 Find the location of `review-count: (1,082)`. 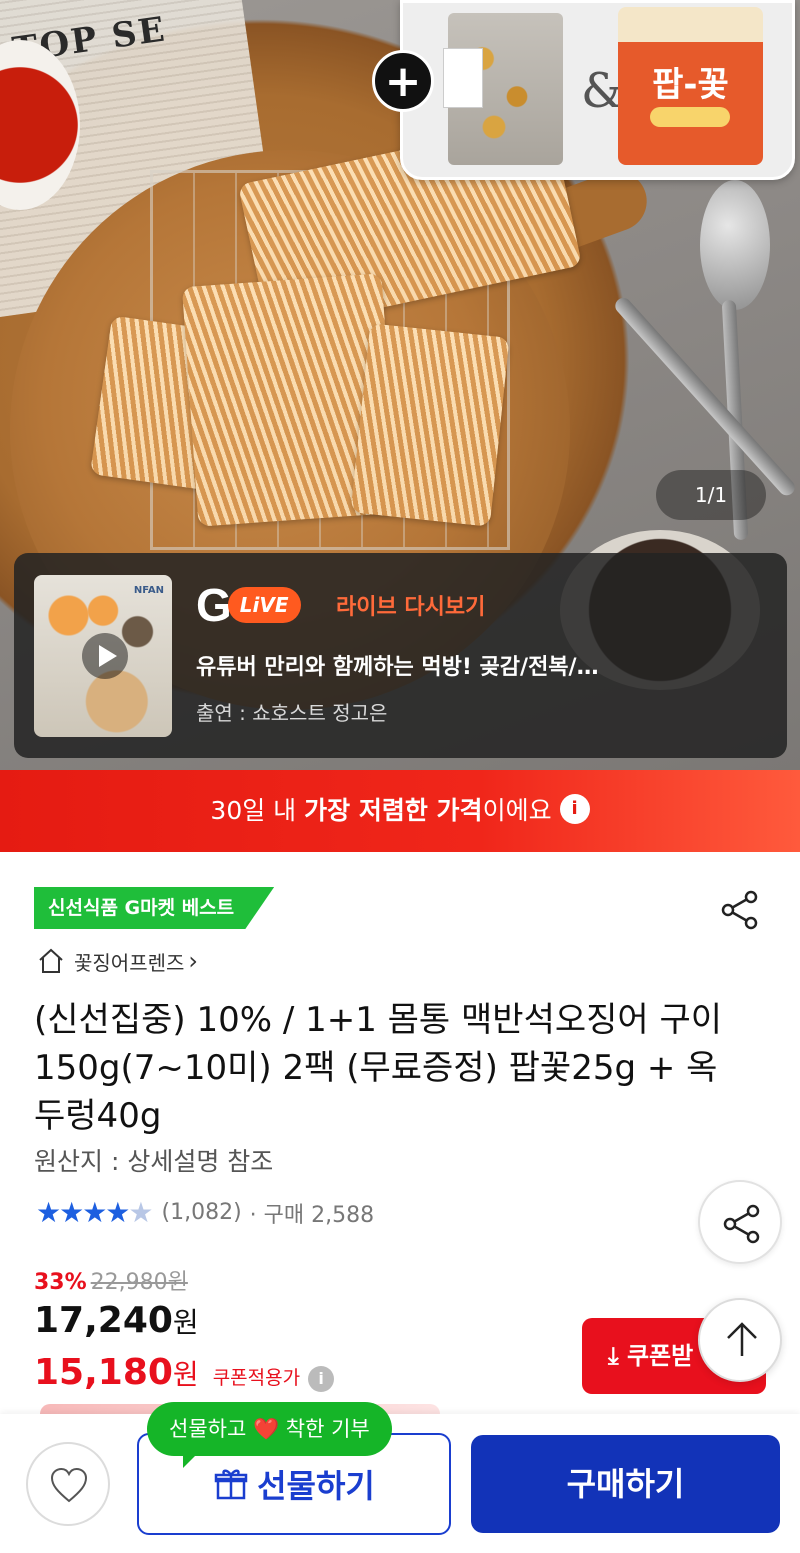

review-count: (1,082) is located at coordinates (202, 1212).